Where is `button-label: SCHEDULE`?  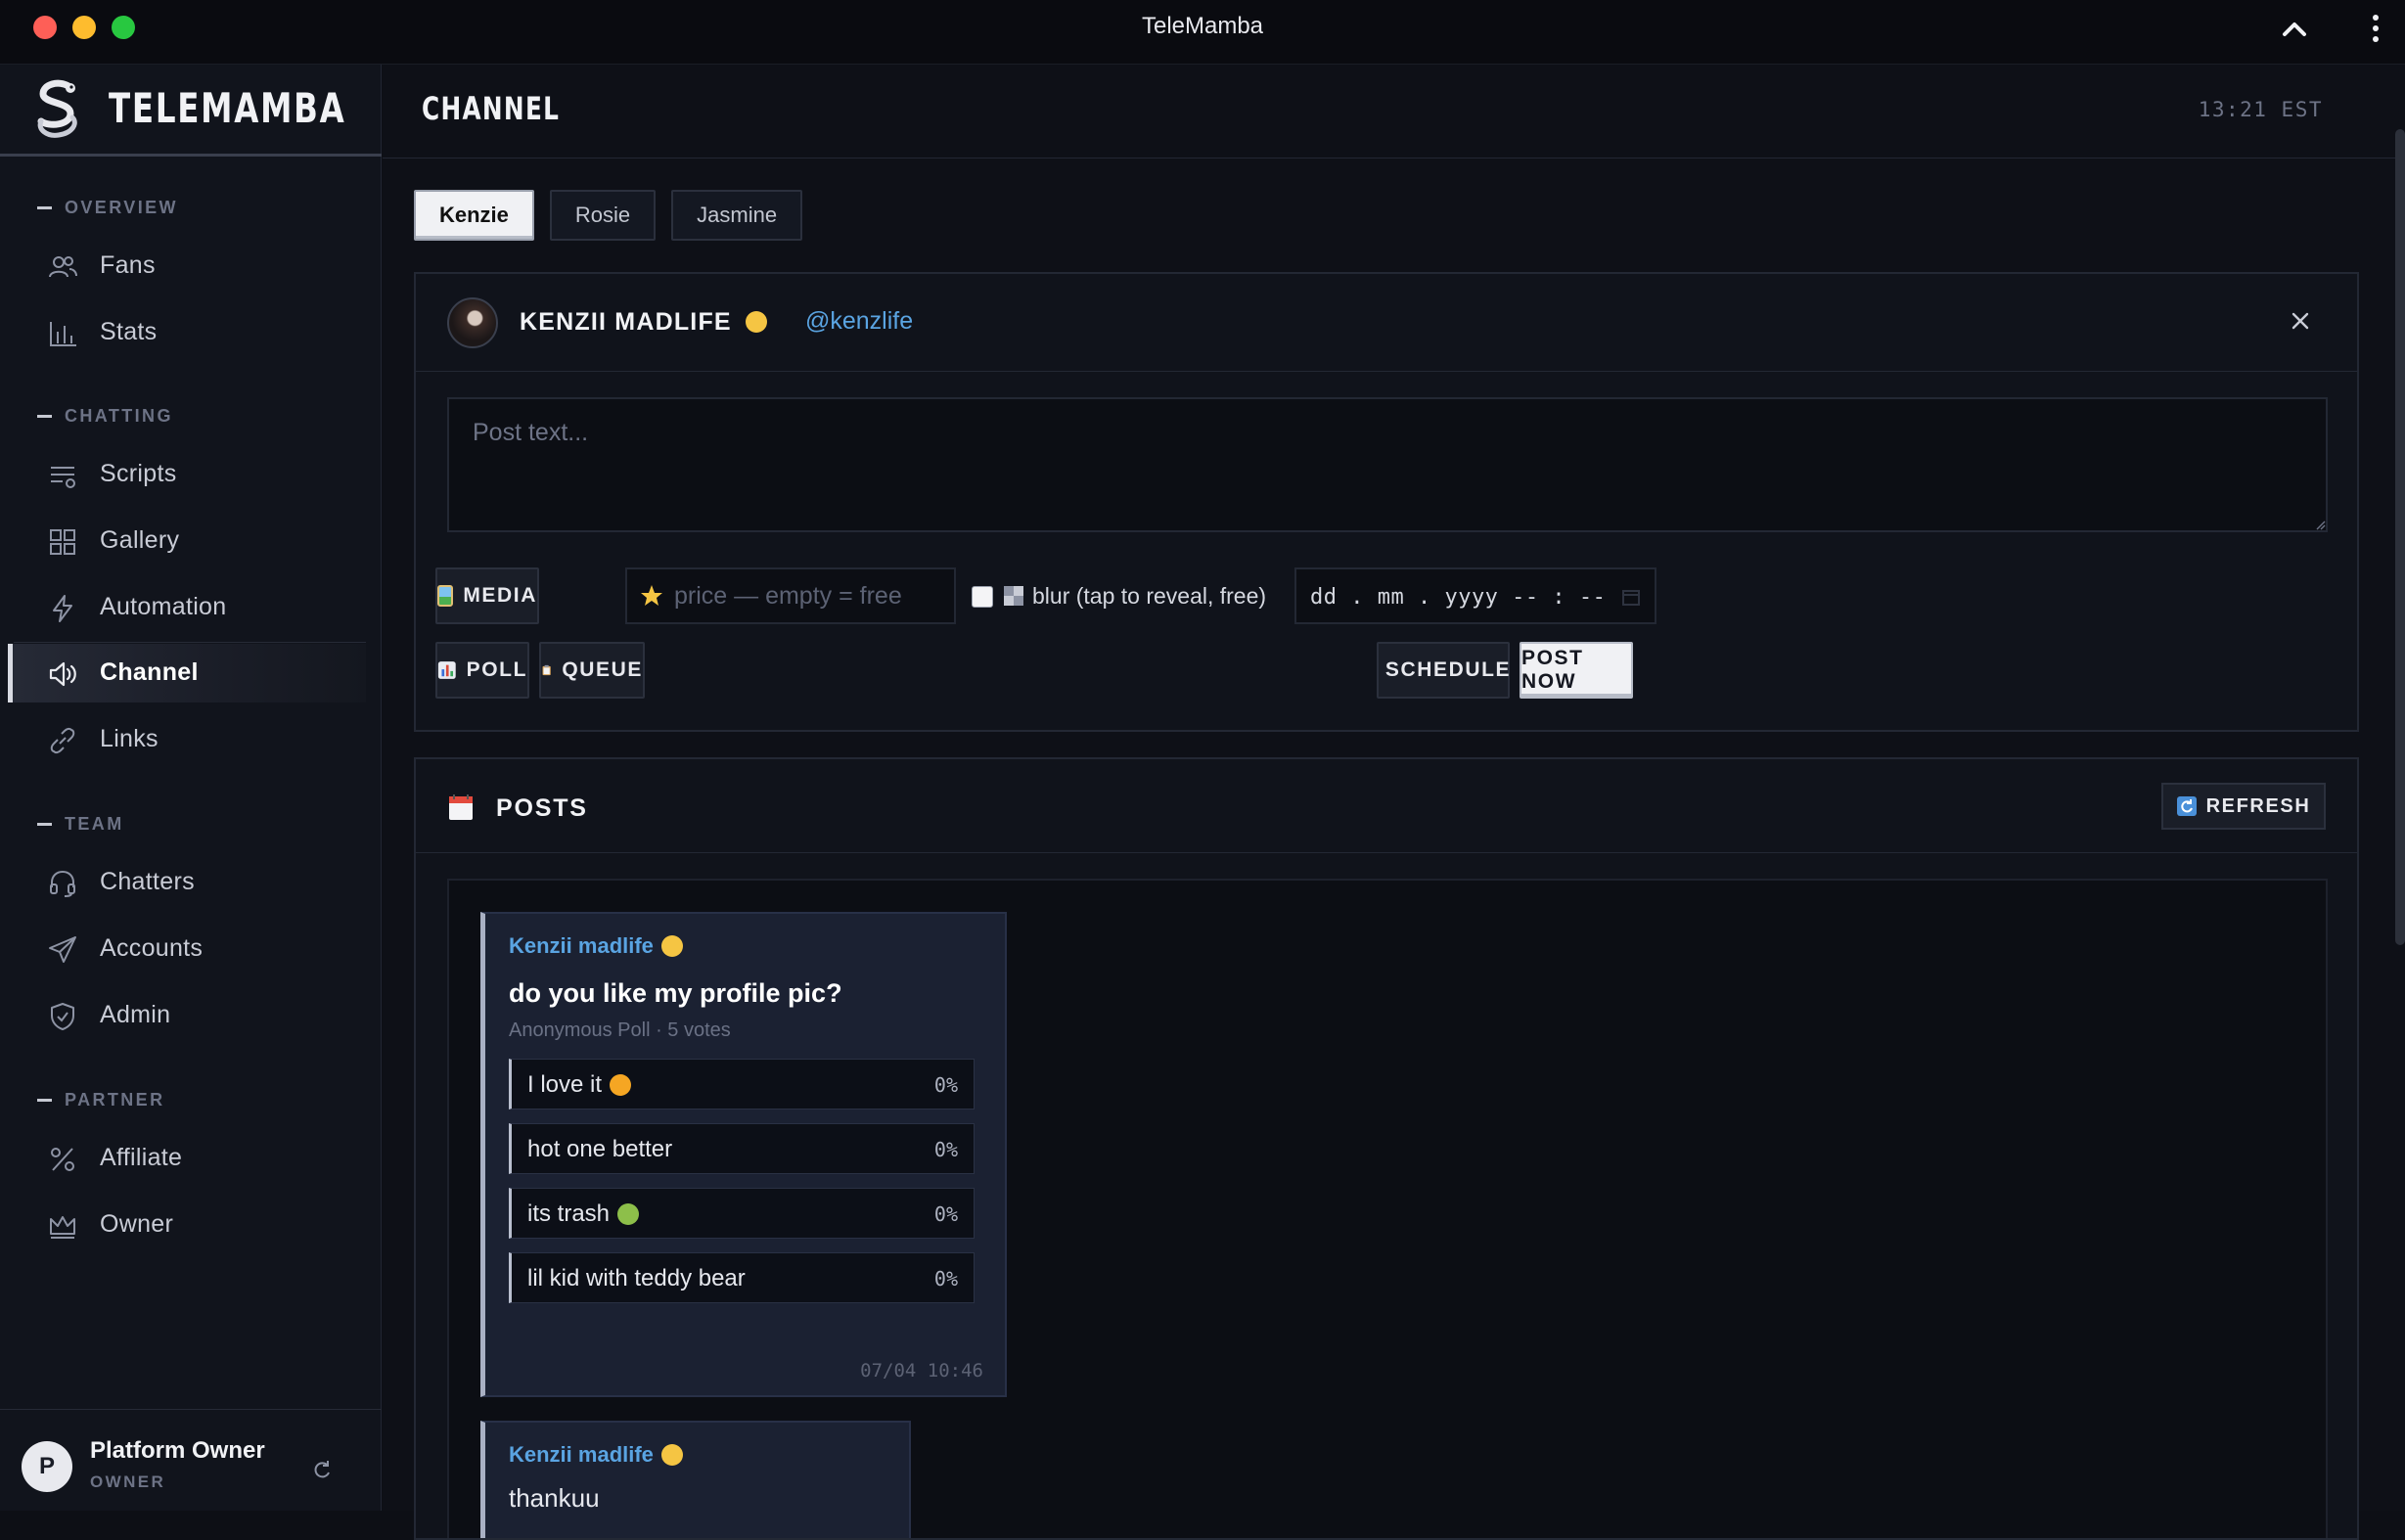 button-label: SCHEDULE is located at coordinates (1448, 670).